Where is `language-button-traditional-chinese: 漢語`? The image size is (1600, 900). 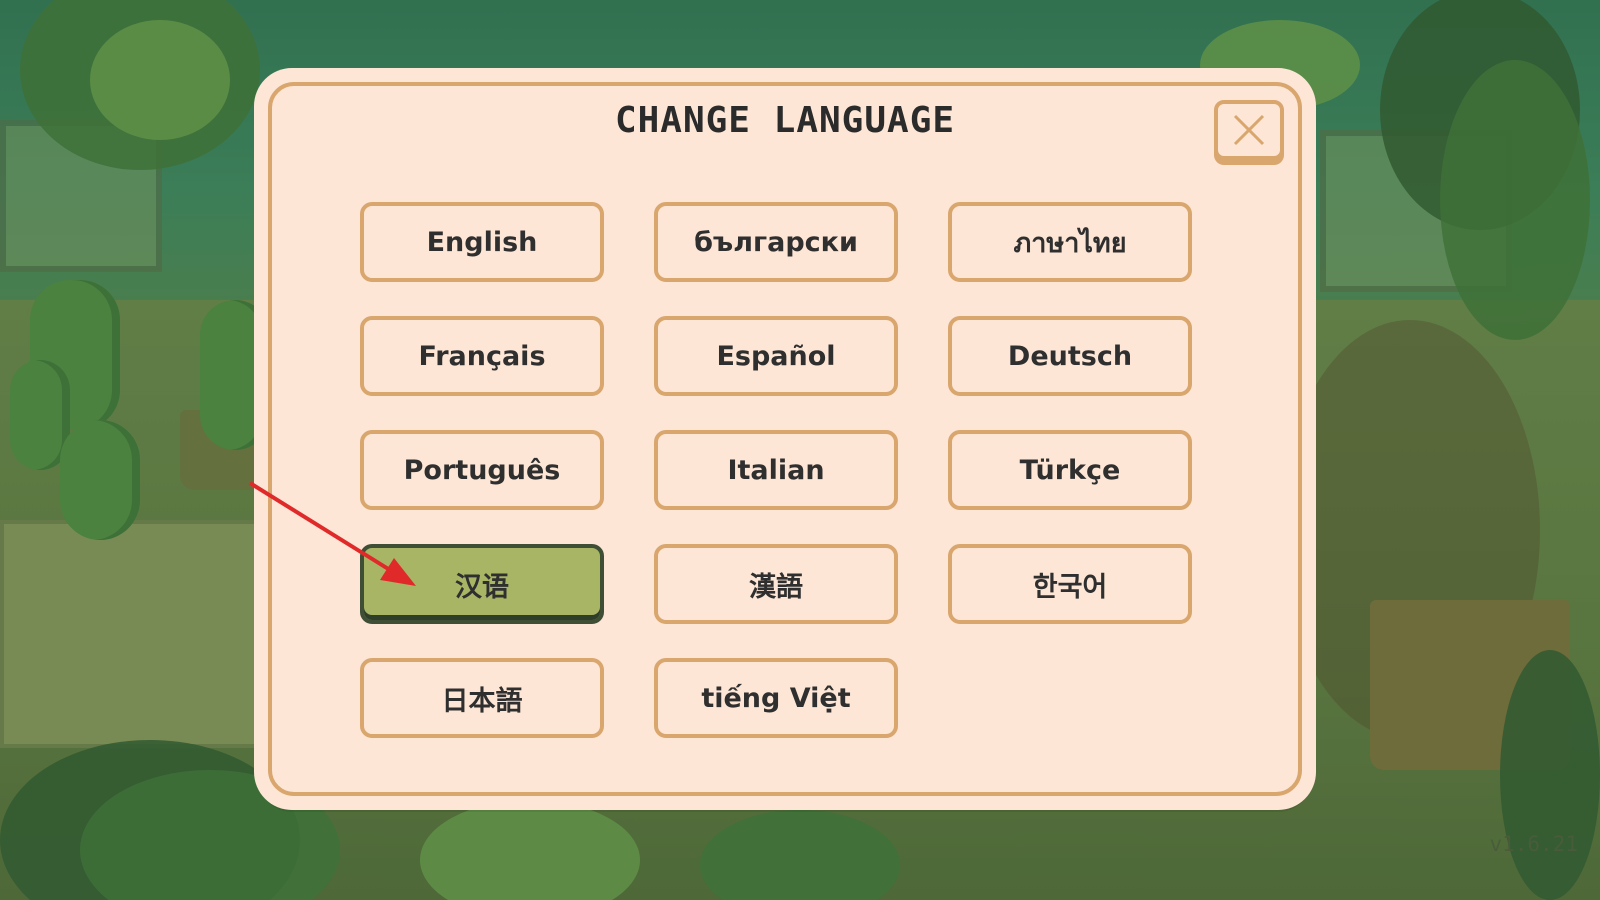
language-button-traditional-chinese: 漢語 is located at coordinates (776, 584).